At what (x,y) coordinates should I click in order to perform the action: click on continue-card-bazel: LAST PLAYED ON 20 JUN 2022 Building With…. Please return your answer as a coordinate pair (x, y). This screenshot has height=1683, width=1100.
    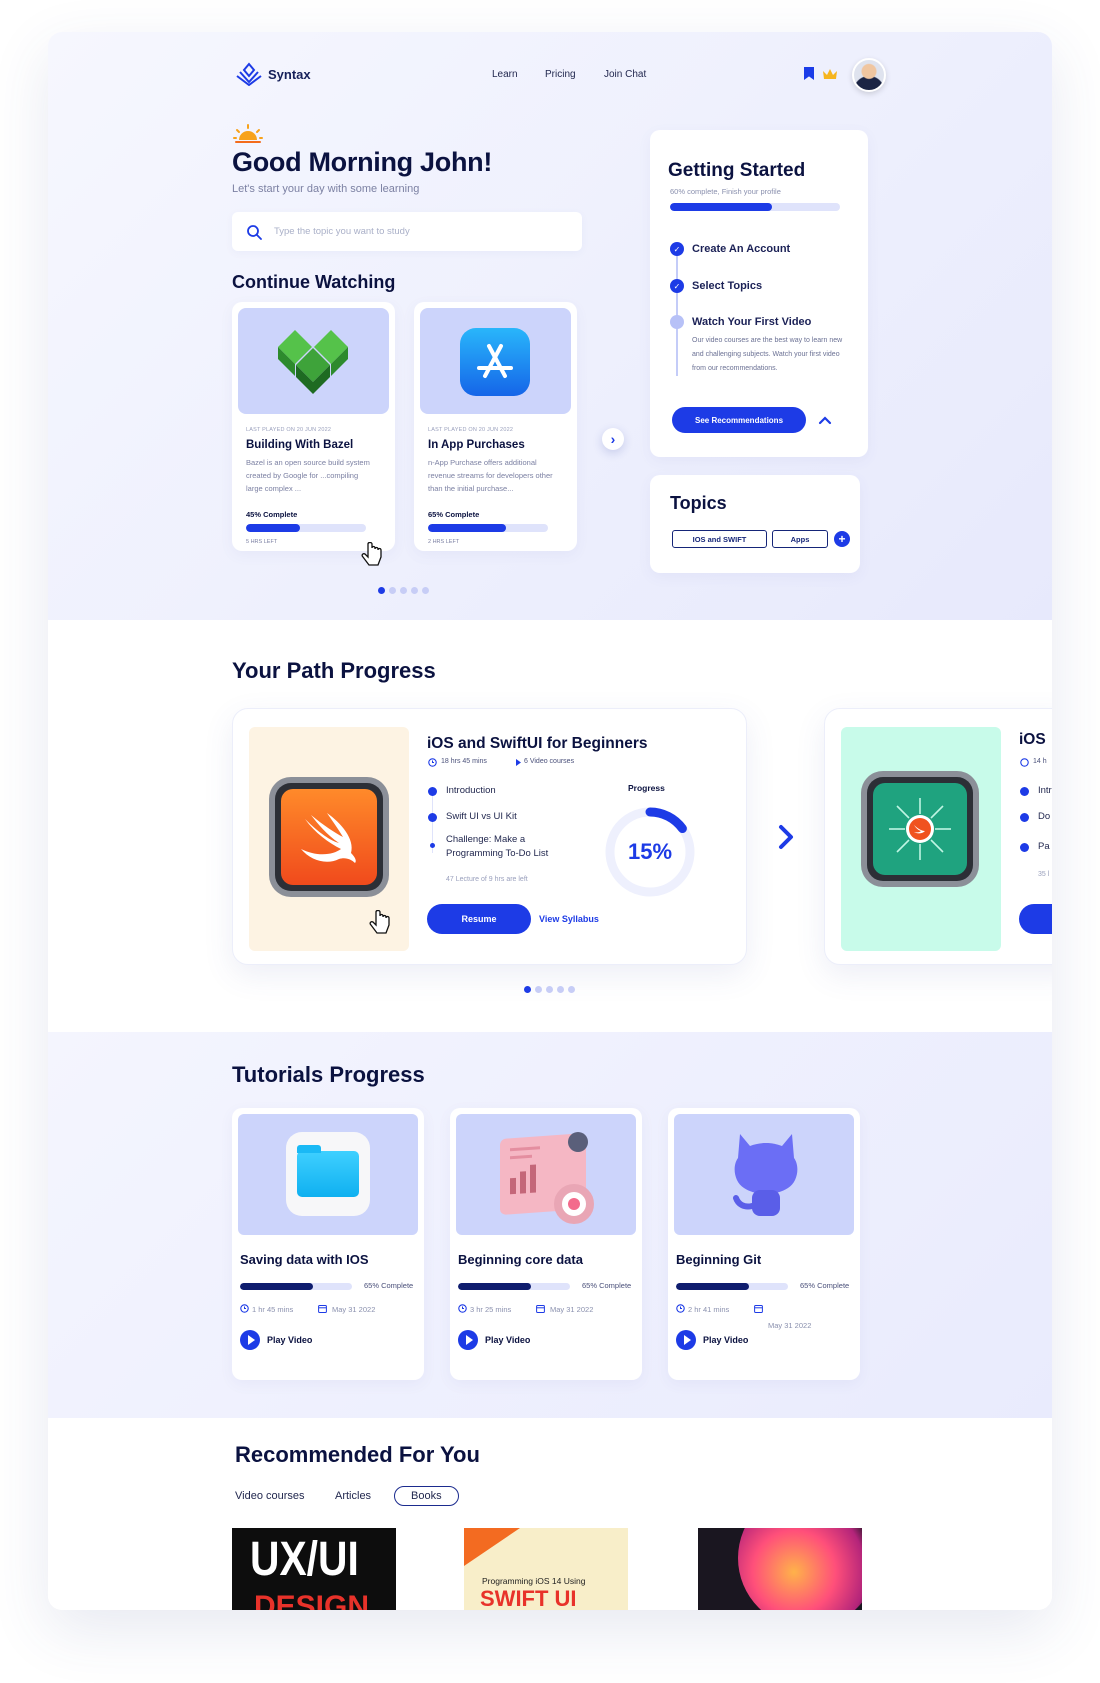
    Looking at the image, I should click on (313, 426).